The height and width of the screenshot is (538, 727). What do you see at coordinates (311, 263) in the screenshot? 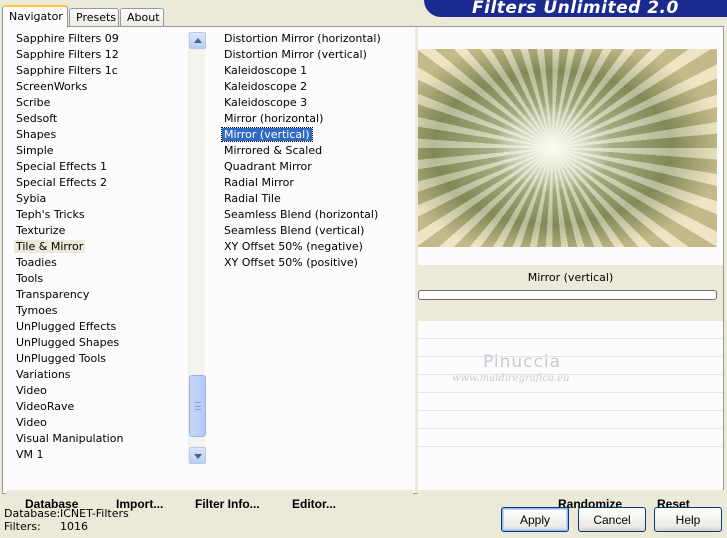
I see `filter-item: XY Offset 50% (positive)` at bounding box center [311, 263].